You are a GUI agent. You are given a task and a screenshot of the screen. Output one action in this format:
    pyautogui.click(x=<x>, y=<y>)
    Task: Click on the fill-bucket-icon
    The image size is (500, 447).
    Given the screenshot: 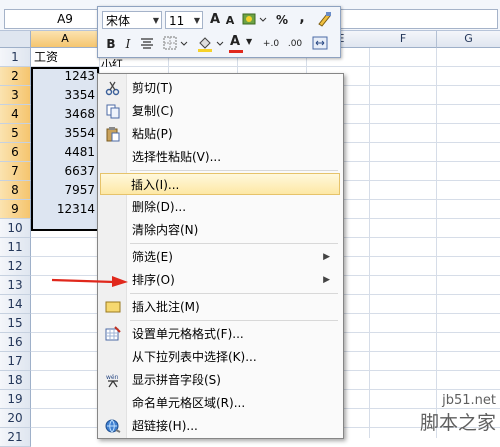 What is the action you would take?
    pyautogui.click(x=211, y=44)
    